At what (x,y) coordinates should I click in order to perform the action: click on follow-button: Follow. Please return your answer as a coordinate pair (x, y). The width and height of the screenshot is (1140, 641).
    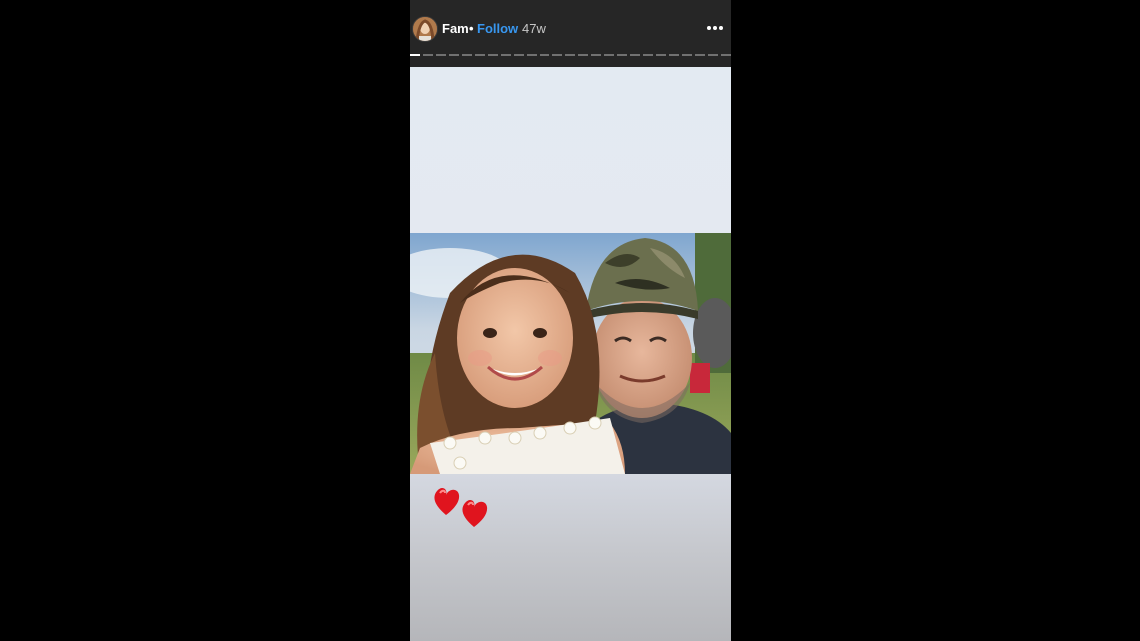
    Looking at the image, I should click on (497, 28).